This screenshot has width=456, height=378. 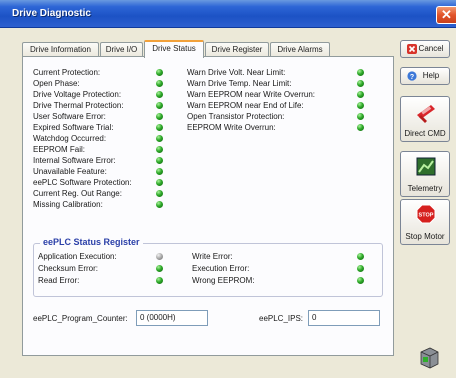 I want to click on ips-label: eePLC_IPS:, so click(x=281, y=318).